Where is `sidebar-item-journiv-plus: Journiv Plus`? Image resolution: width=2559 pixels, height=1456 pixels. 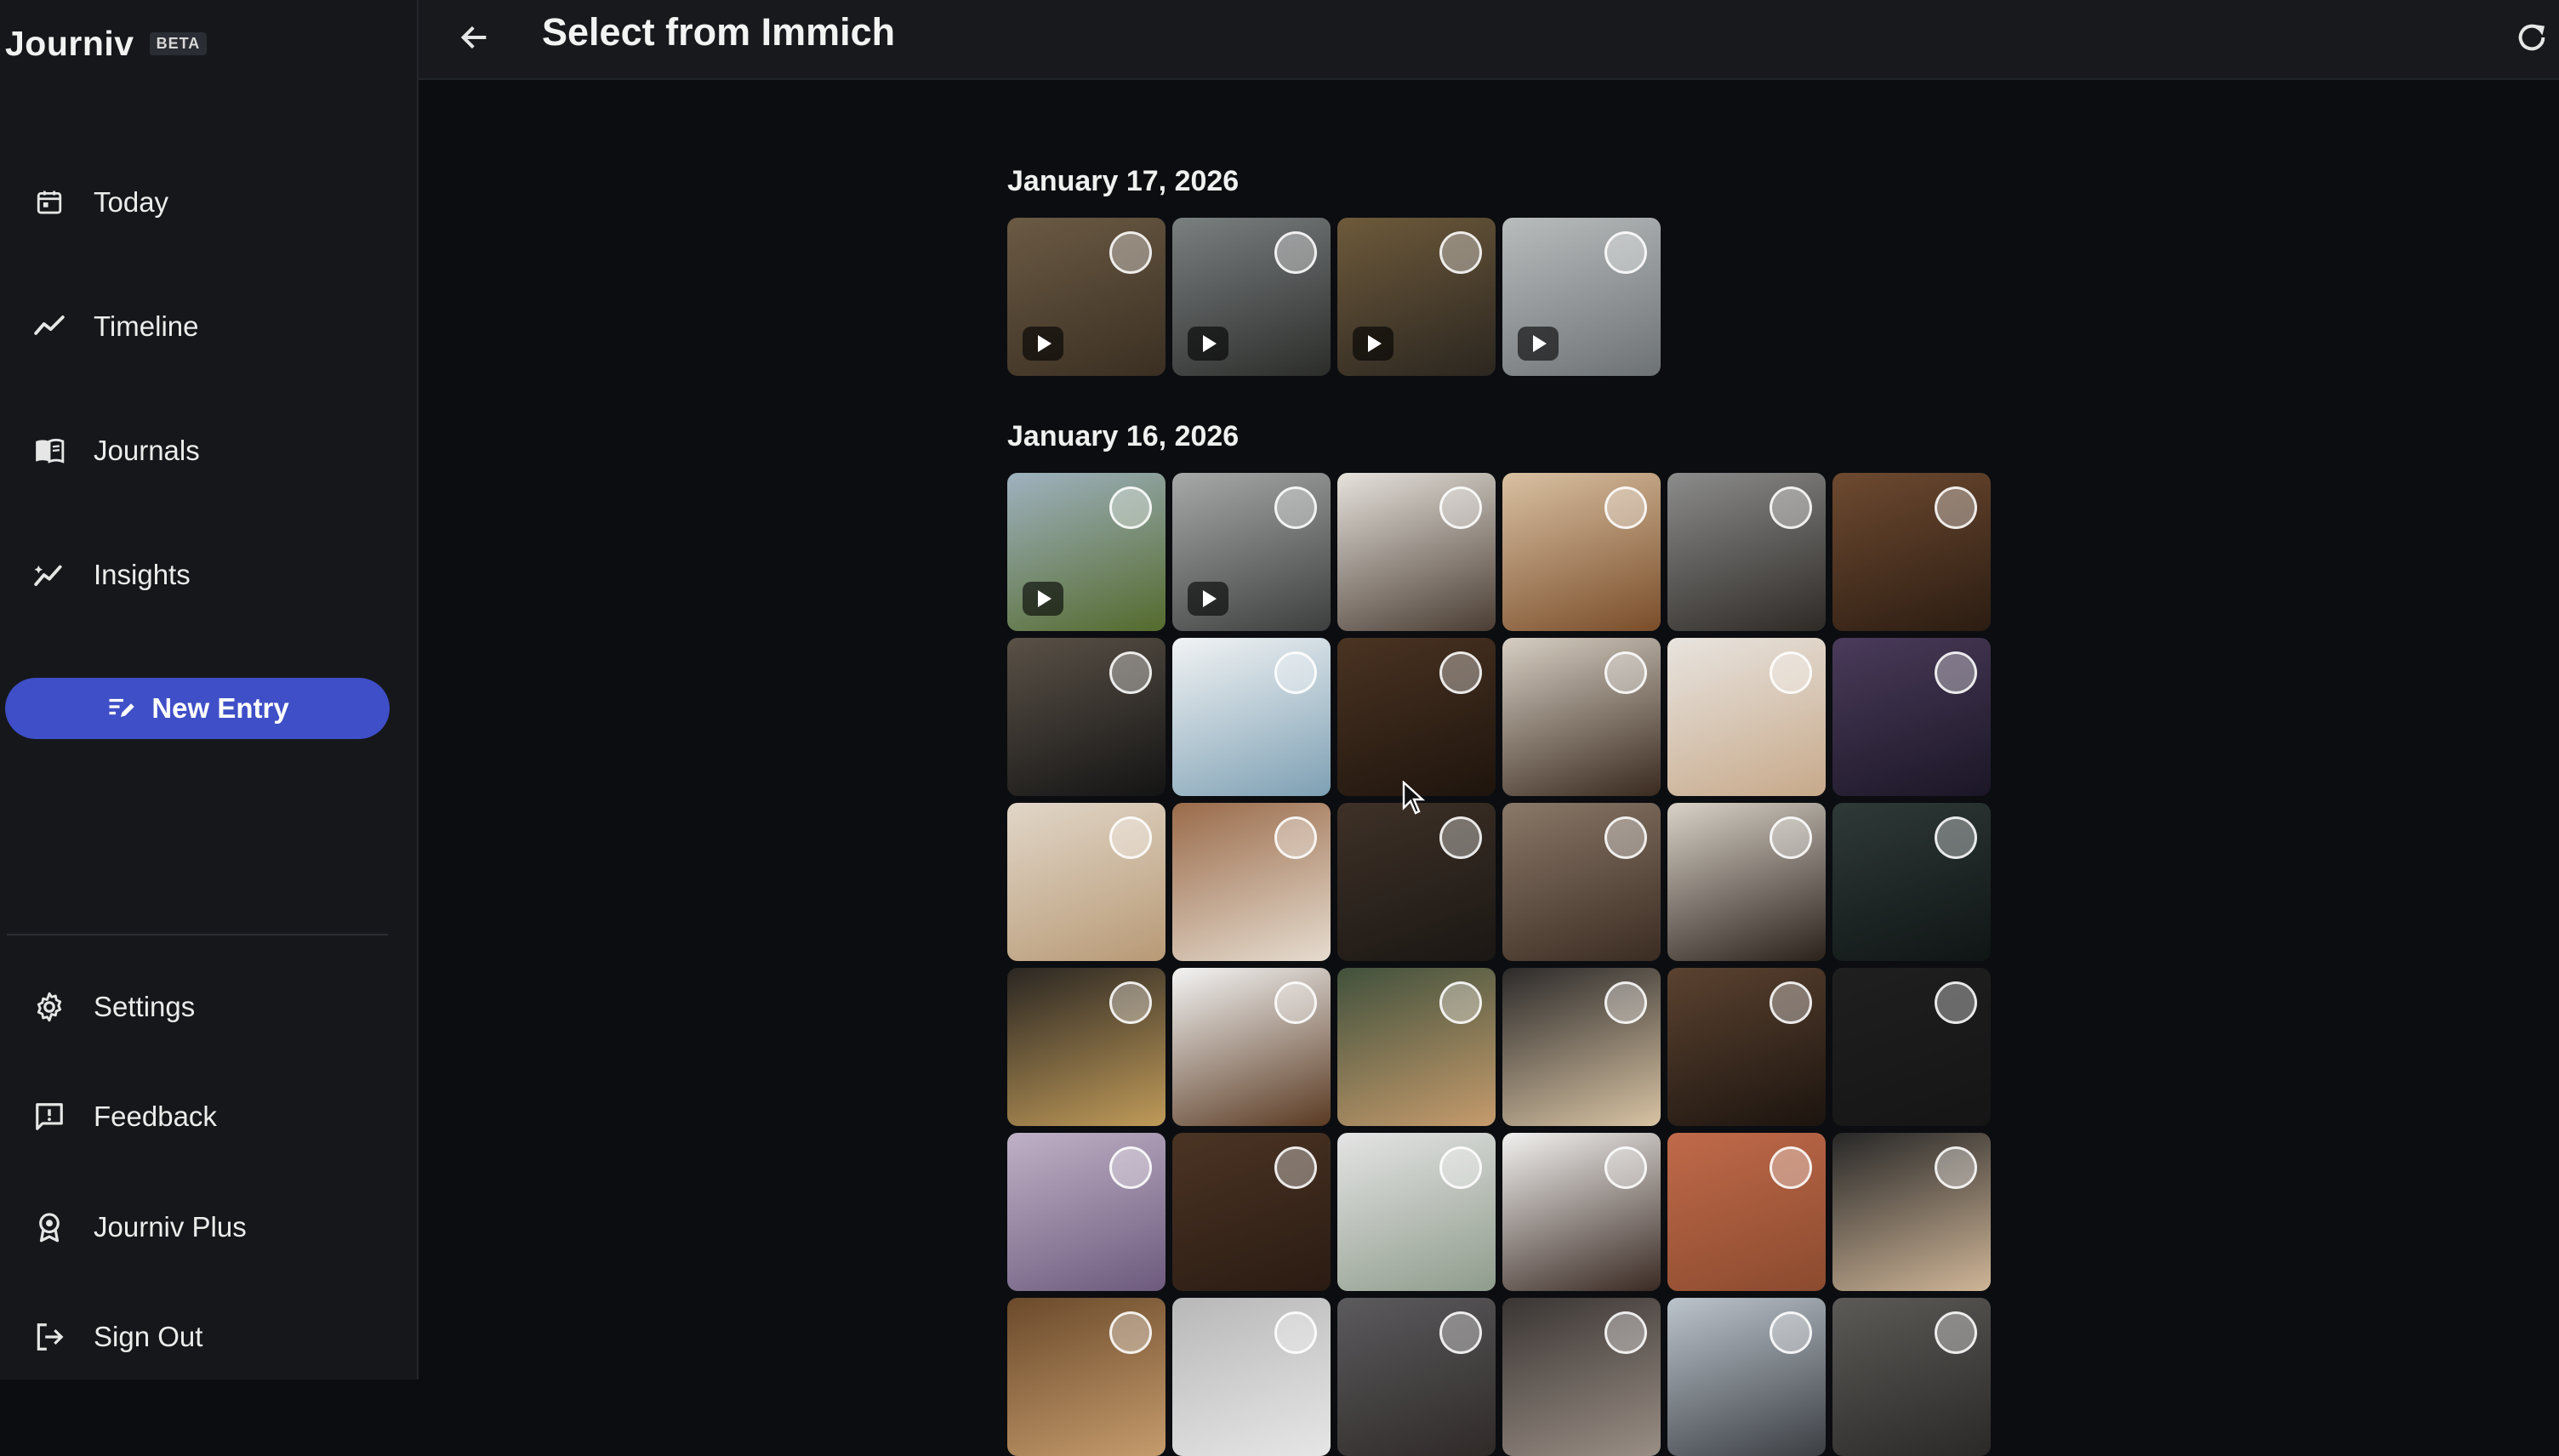
sidebar-item-journiv-plus: Journiv Plus is located at coordinates (213, 1227).